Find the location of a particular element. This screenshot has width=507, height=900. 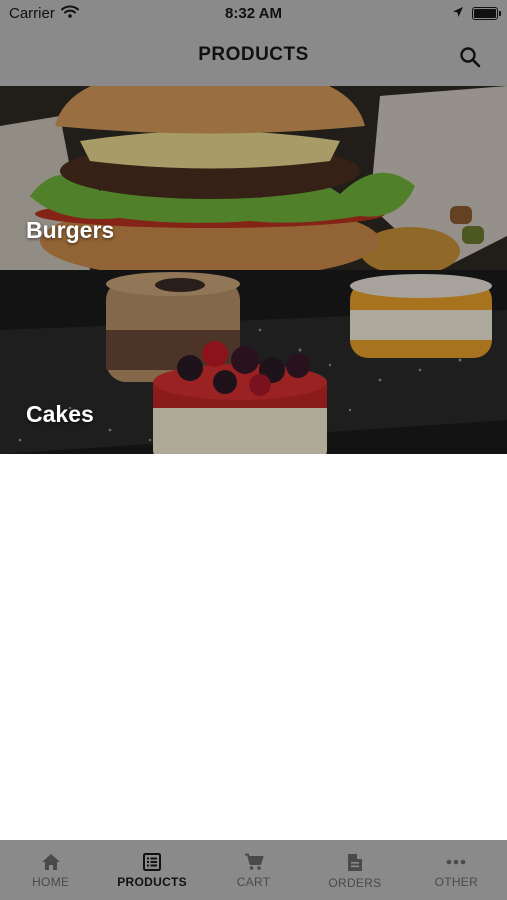

tab-label-other: OTHER is located at coordinates (456, 882).